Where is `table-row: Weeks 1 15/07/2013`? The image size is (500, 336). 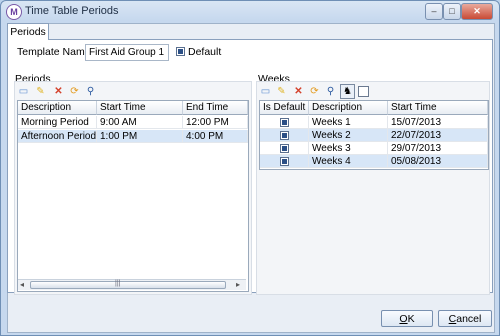
table-row: Weeks 1 15/07/2013 is located at coordinates (374, 122).